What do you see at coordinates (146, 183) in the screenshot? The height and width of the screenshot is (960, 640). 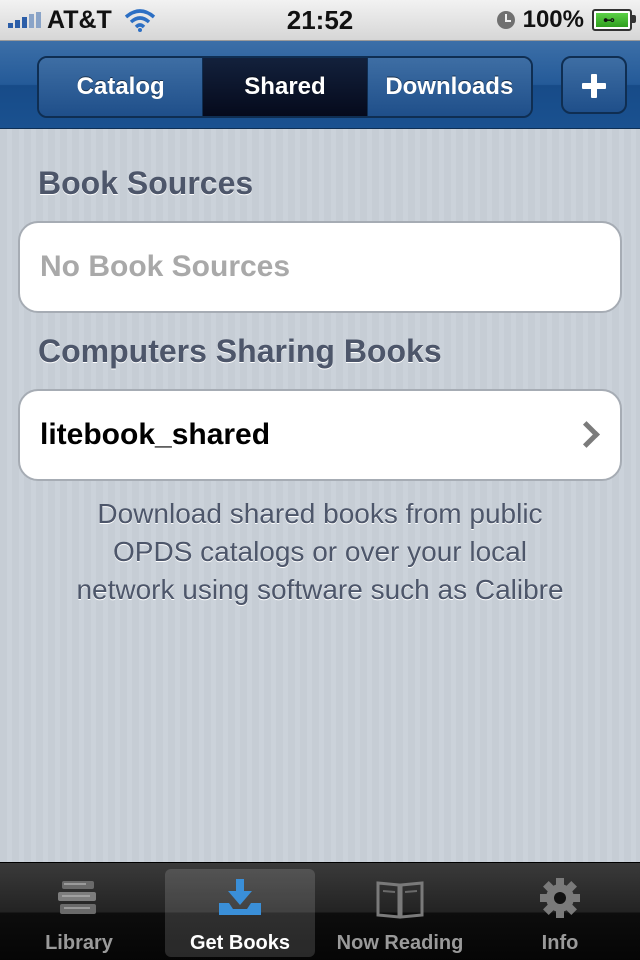 I see `book-sources-header: Book Sources` at bounding box center [146, 183].